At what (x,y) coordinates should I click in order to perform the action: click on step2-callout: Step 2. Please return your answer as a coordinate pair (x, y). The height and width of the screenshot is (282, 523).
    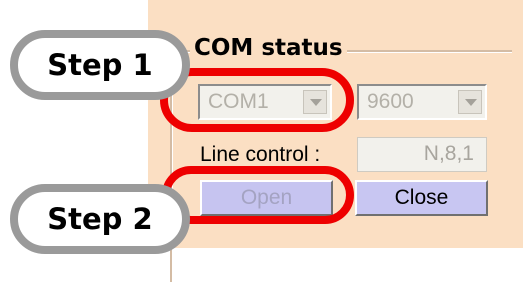
    Looking at the image, I should click on (100, 219).